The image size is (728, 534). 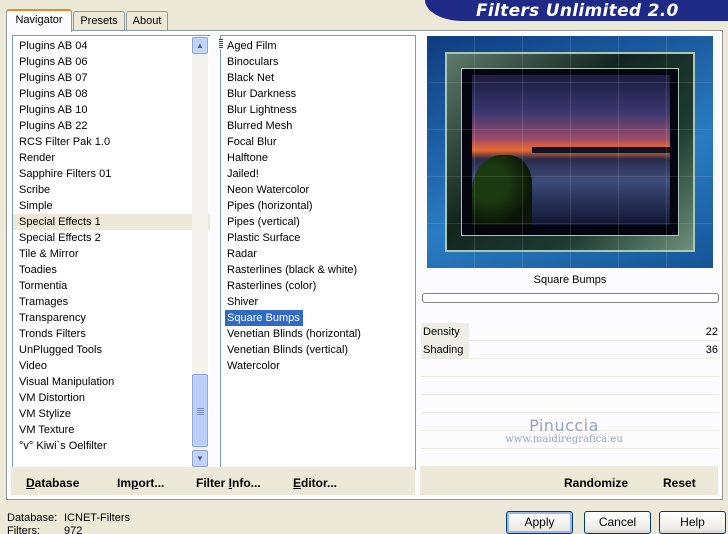 I want to click on list-item: Binoculars, so click(x=318, y=62).